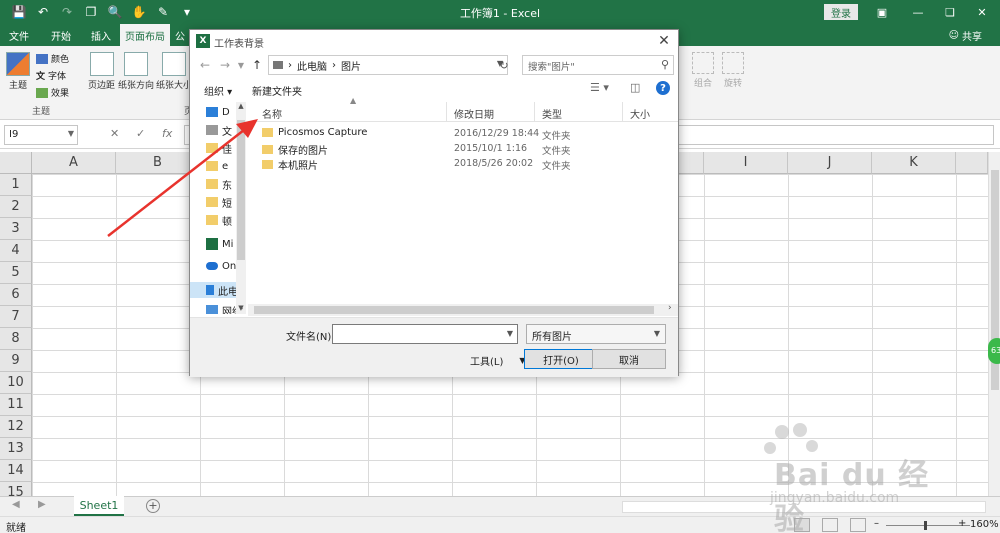  I want to click on row-header: 4, so click(16, 251).